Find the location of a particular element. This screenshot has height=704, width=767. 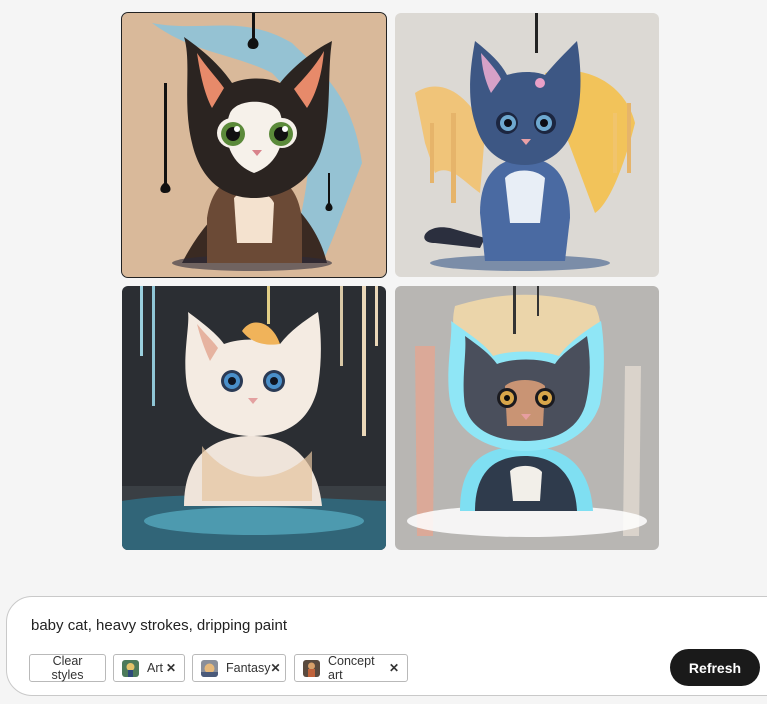

style-chip-concept-art: Concept art ✕ is located at coordinates (351, 668).